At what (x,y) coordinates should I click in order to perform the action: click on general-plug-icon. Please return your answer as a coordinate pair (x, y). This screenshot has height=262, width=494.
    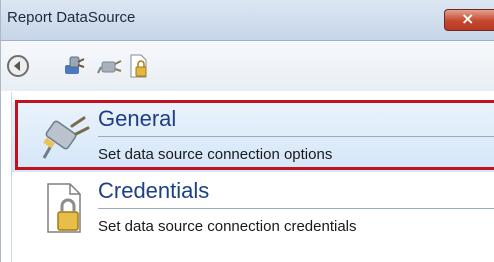
    Looking at the image, I should click on (74, 66).